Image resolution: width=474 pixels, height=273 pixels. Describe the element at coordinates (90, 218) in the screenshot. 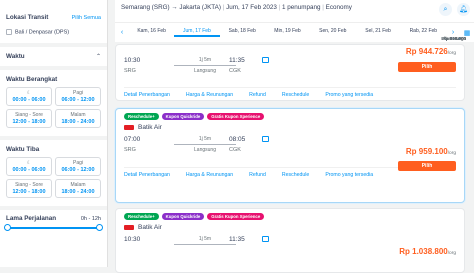

I see `duration-range: 0h - 12h` at that location.